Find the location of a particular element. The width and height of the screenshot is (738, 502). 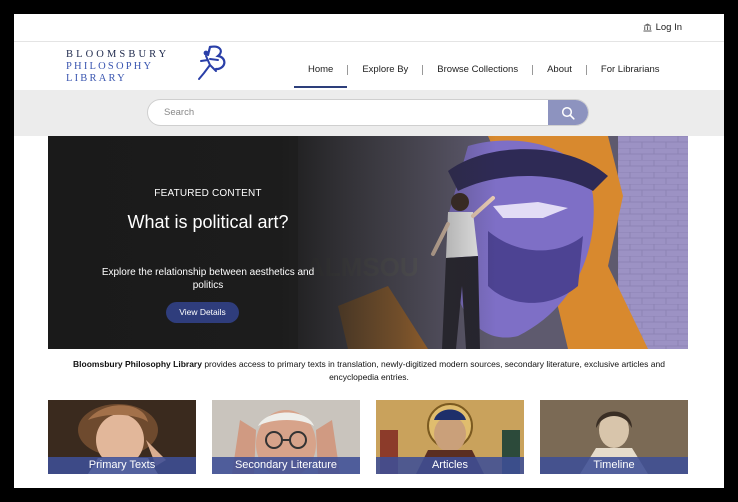

logo-text-library: LIBRARY is located at coordinates (96, 78).